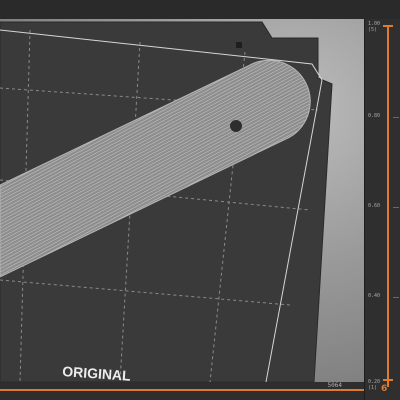 The image size is (400, 400). Describe the element at coordinates (334, 385) in the screenshot. I see `horizontal-slider-value: 5064` at that location.